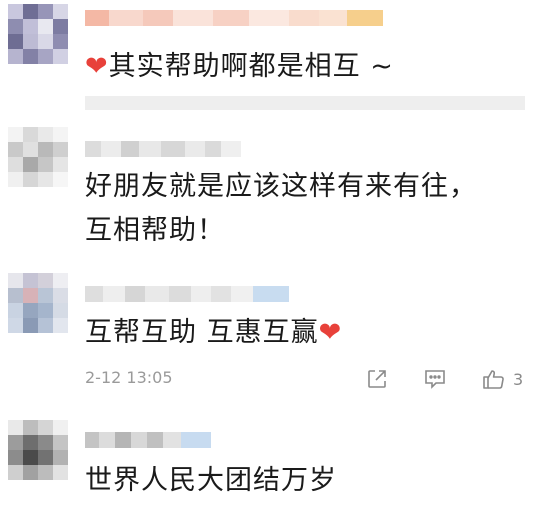 Image resolution: width=544 pixels, height=509 pixels. I want to click on share-icon, so click(377, 379).